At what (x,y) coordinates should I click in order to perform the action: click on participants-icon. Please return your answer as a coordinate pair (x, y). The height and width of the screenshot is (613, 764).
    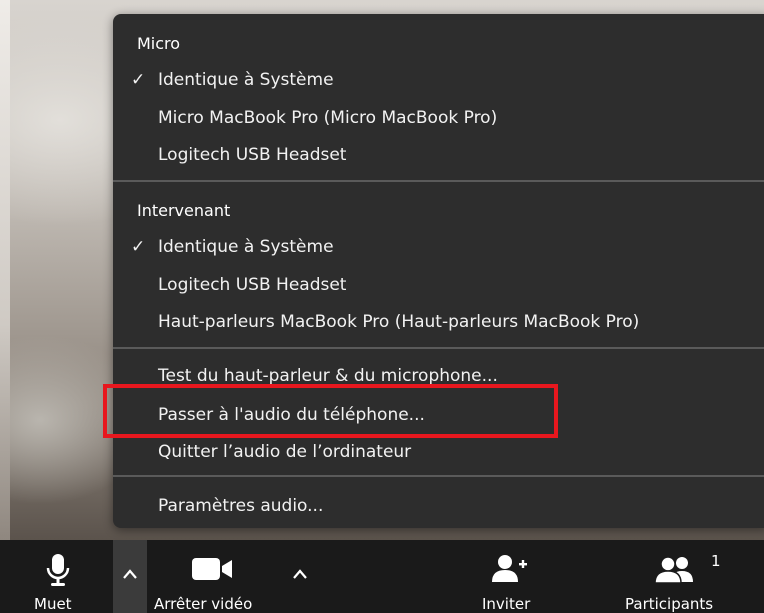
    Looking at the image, I should click on (674, 570).